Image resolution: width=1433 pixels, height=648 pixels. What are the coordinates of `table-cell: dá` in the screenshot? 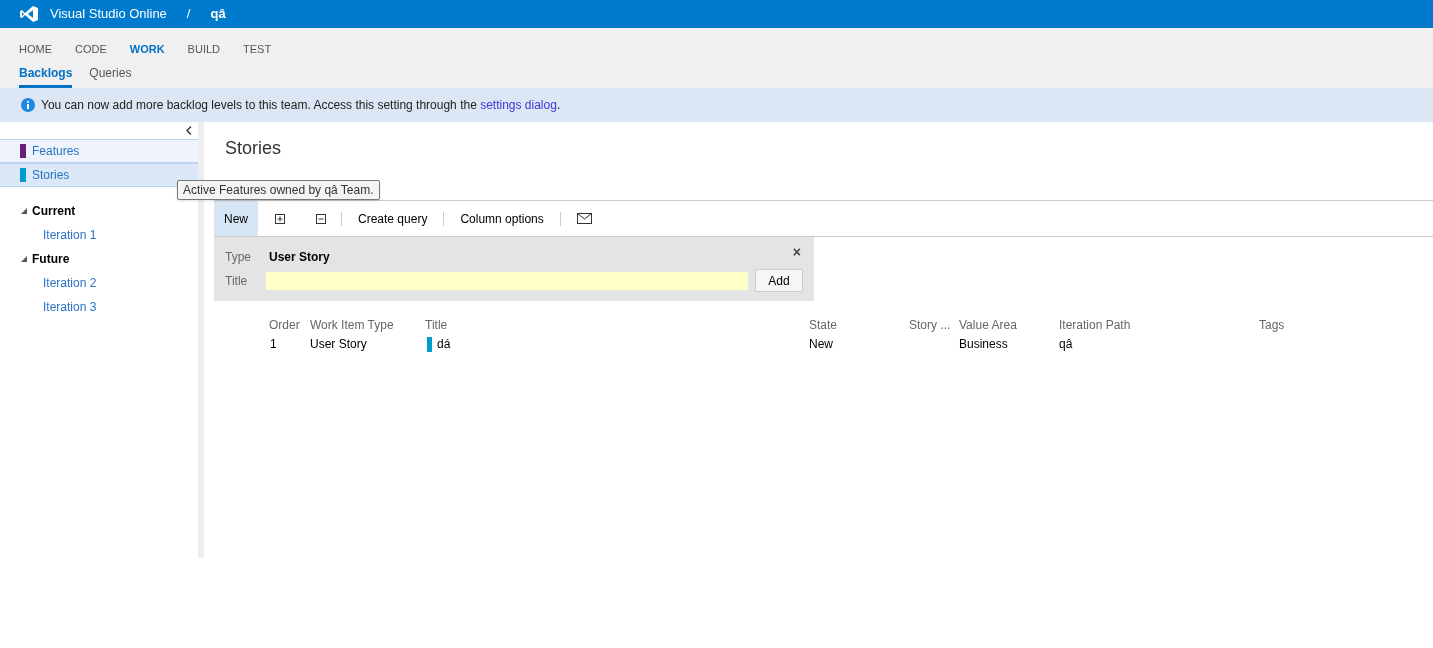 It's located at (444, 344).